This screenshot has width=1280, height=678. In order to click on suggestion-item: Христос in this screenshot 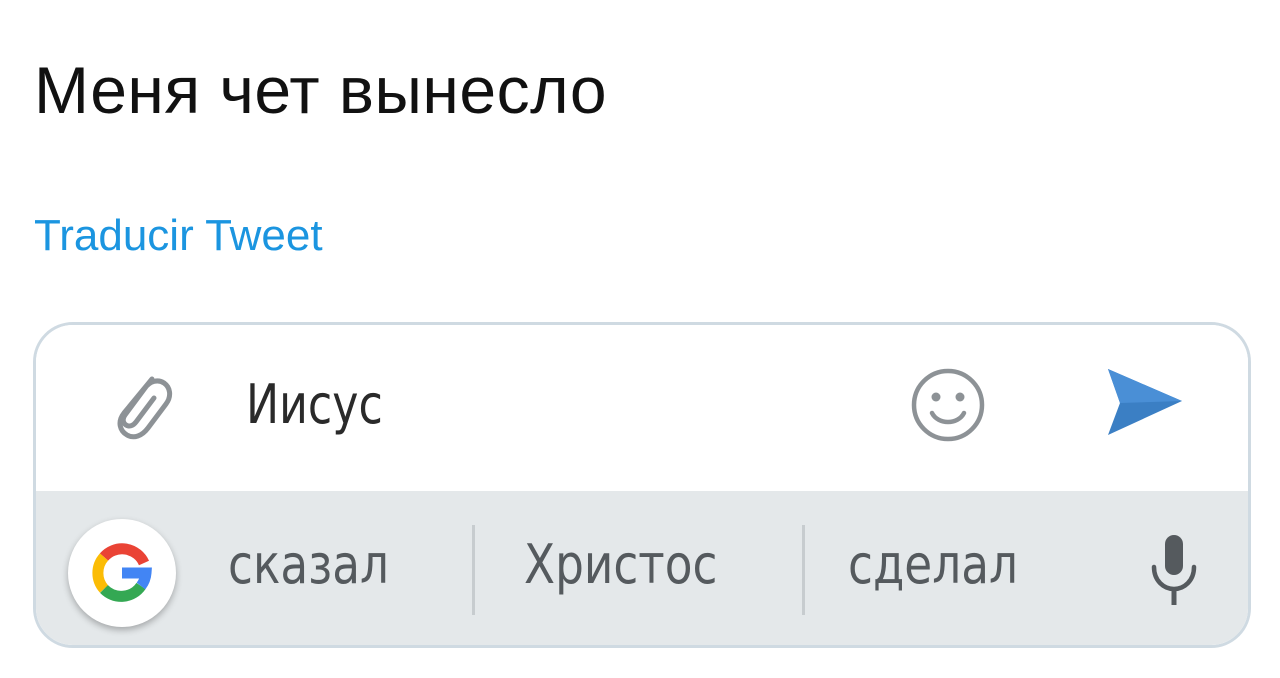, I will do `click(620, 565)`.